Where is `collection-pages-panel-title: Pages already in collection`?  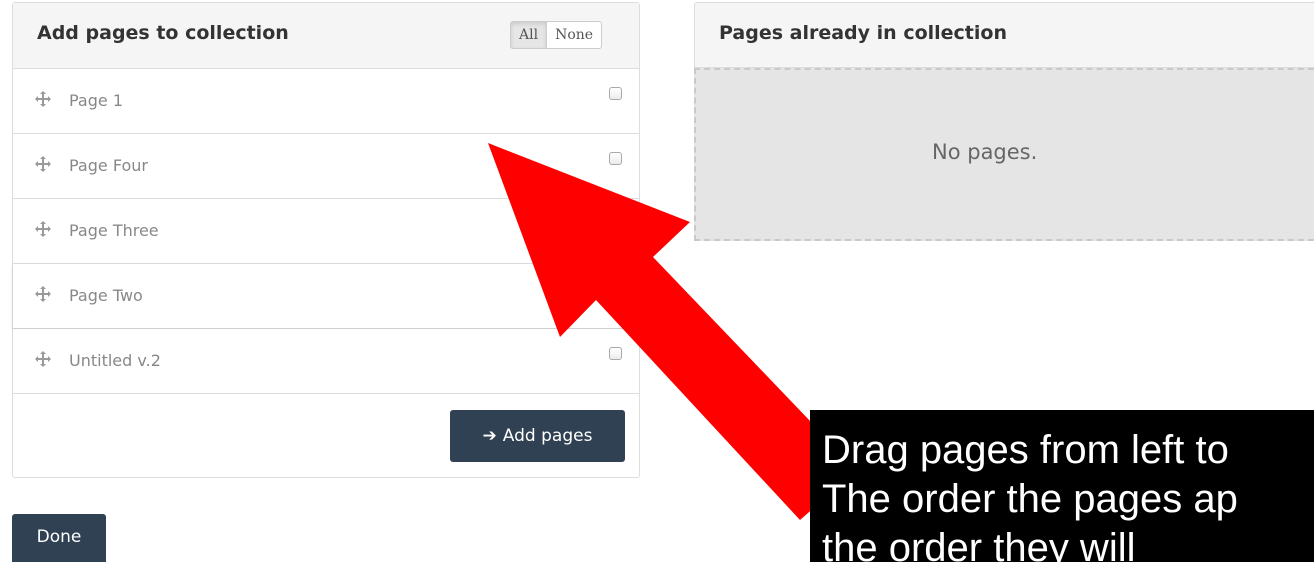
collection-pages-panel-title: Pages already in collection is located at coordinates (863, 33).